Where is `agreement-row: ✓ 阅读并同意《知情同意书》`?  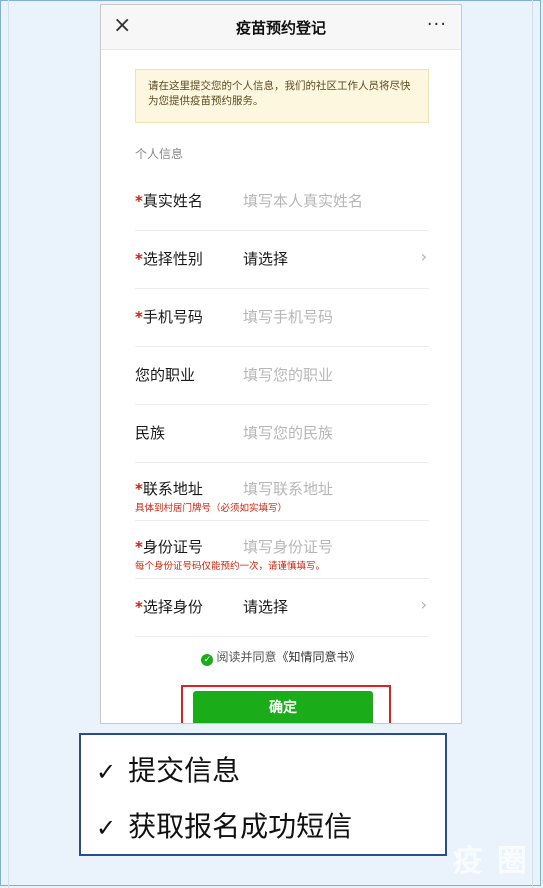 agreement-row: ✓ 阅读并同意《知情同意书》 is located at coordinates (281, 657).